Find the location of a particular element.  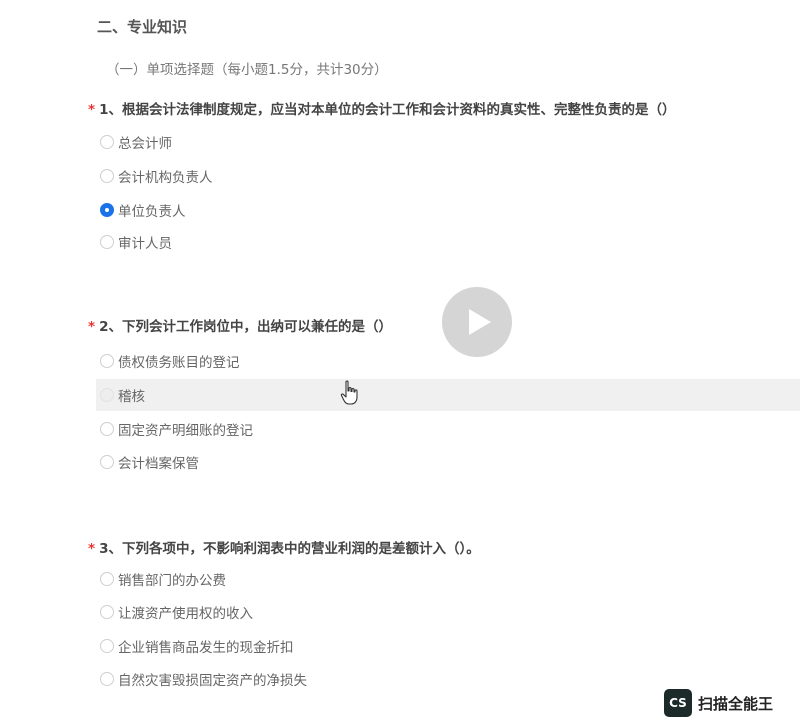

section-title: 二、专业知识 is located at coordinates (142, 27).